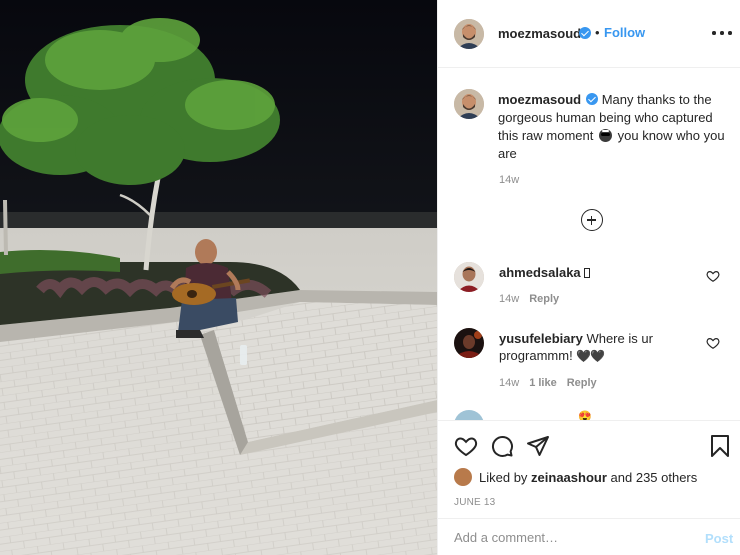 Image resolution: width=740 pixels, height=555 pixels. Describe the element at coordinates (538, 446) in the screenshot. I see `share-paper-plane-icon` at that location.